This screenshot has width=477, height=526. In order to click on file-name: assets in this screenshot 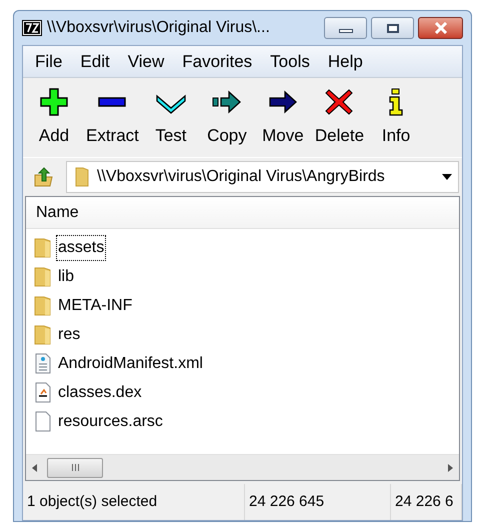, I will do `click(81, 247)`.